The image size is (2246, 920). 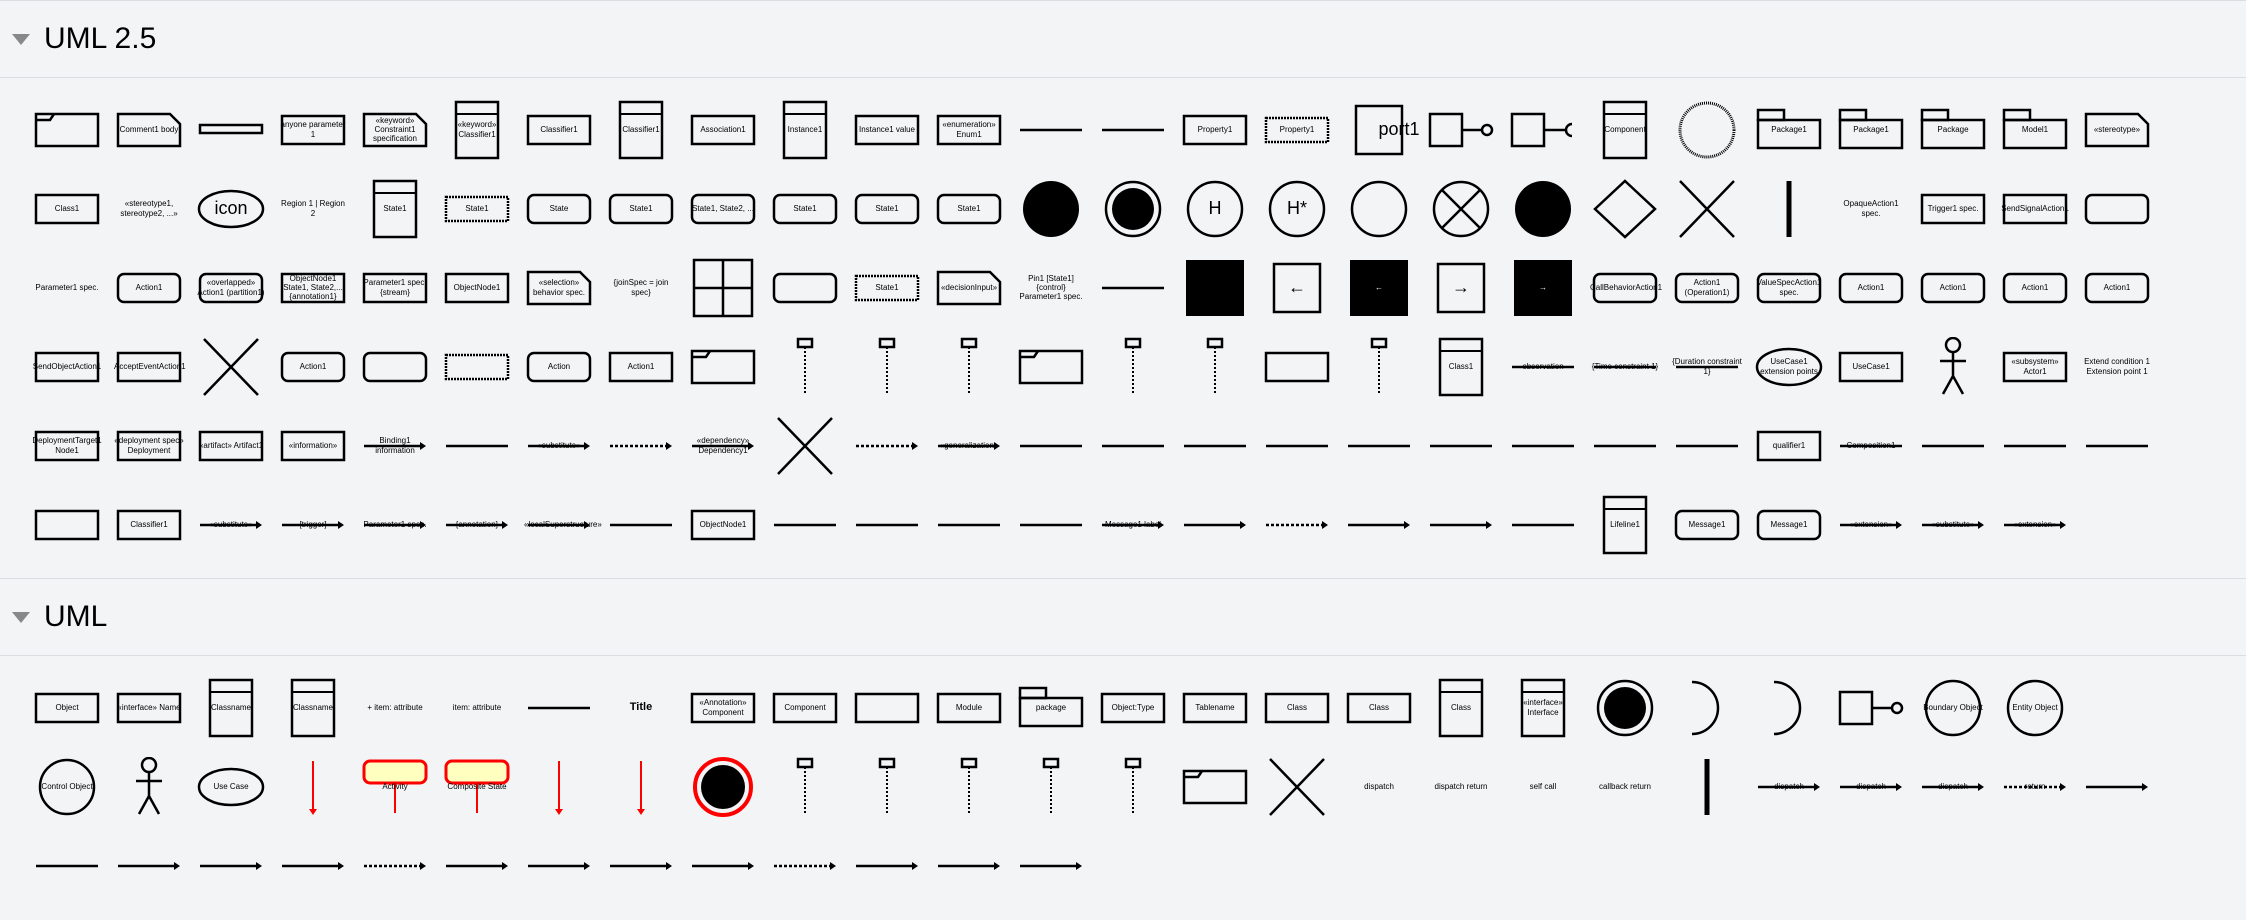 I want to click on shape-box: SendObjectAction1, so click(x=67, y=367).